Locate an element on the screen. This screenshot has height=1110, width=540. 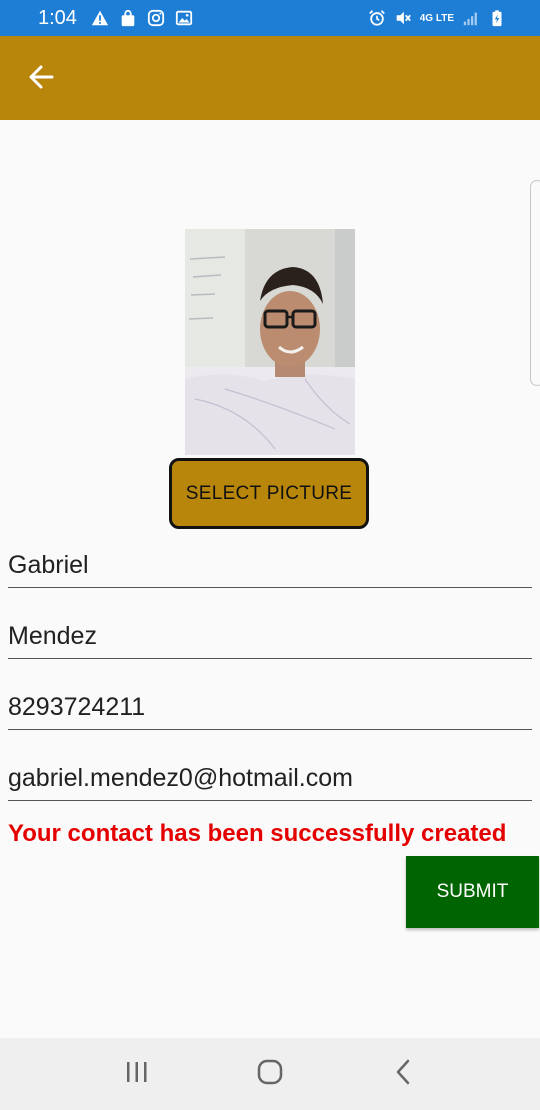
battery-charging-icon is located at coordinates (497, 18).